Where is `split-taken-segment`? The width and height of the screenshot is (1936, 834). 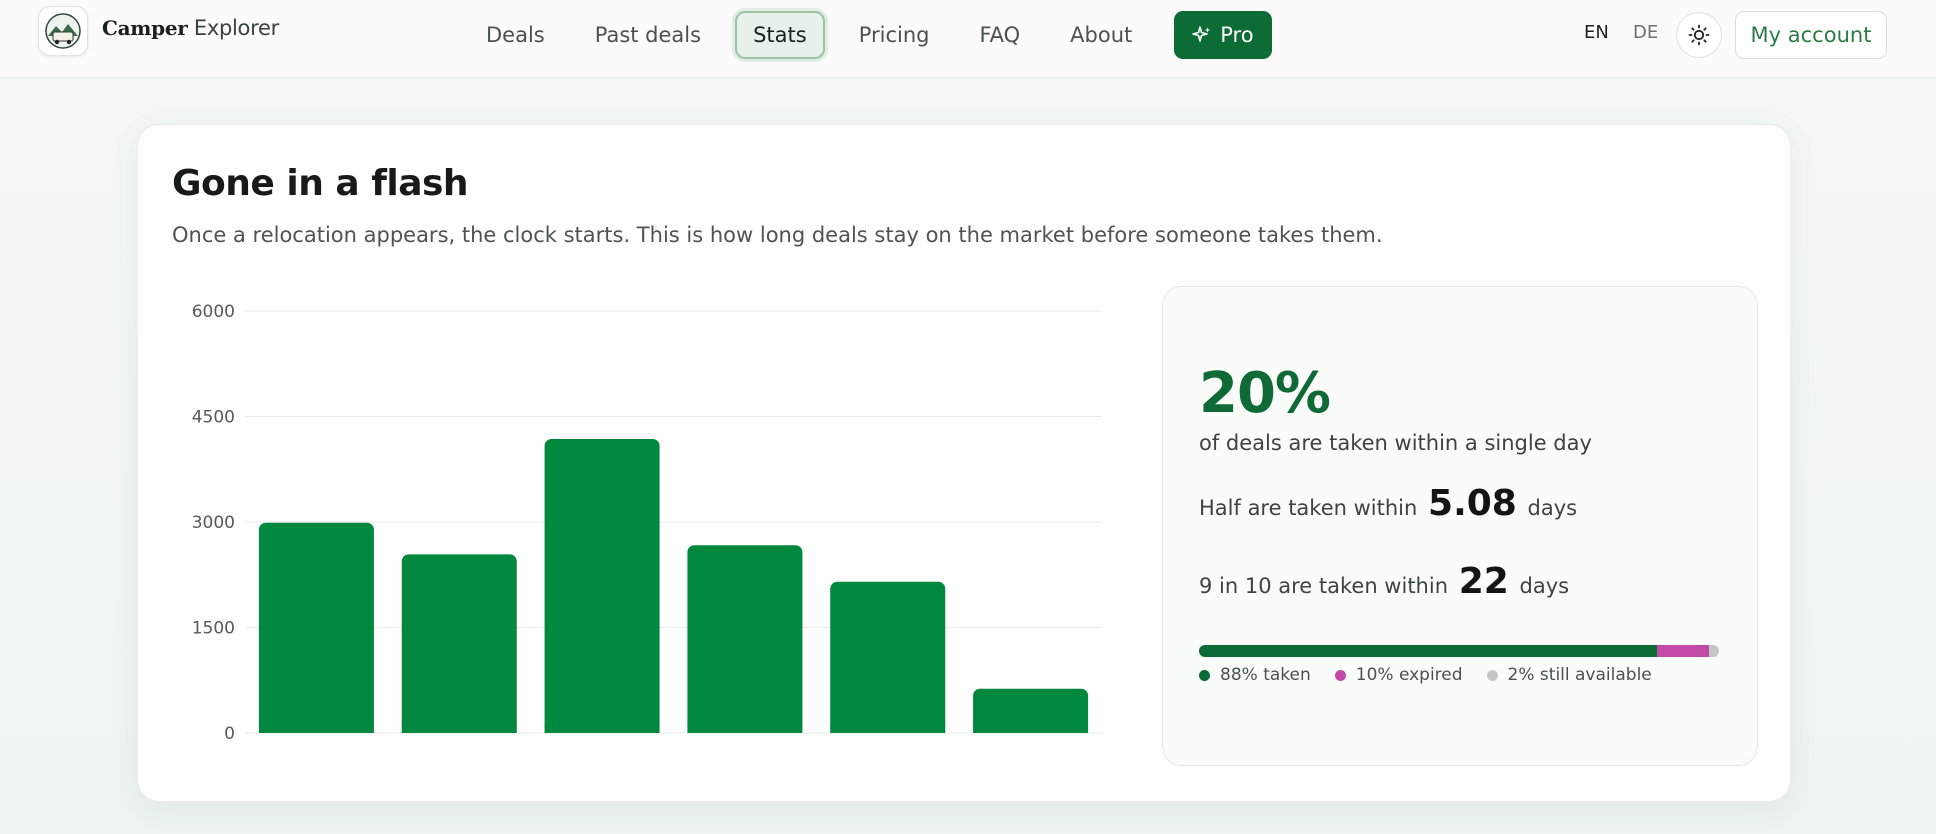
split-taken-segment is located at coordinates (1428, 651).